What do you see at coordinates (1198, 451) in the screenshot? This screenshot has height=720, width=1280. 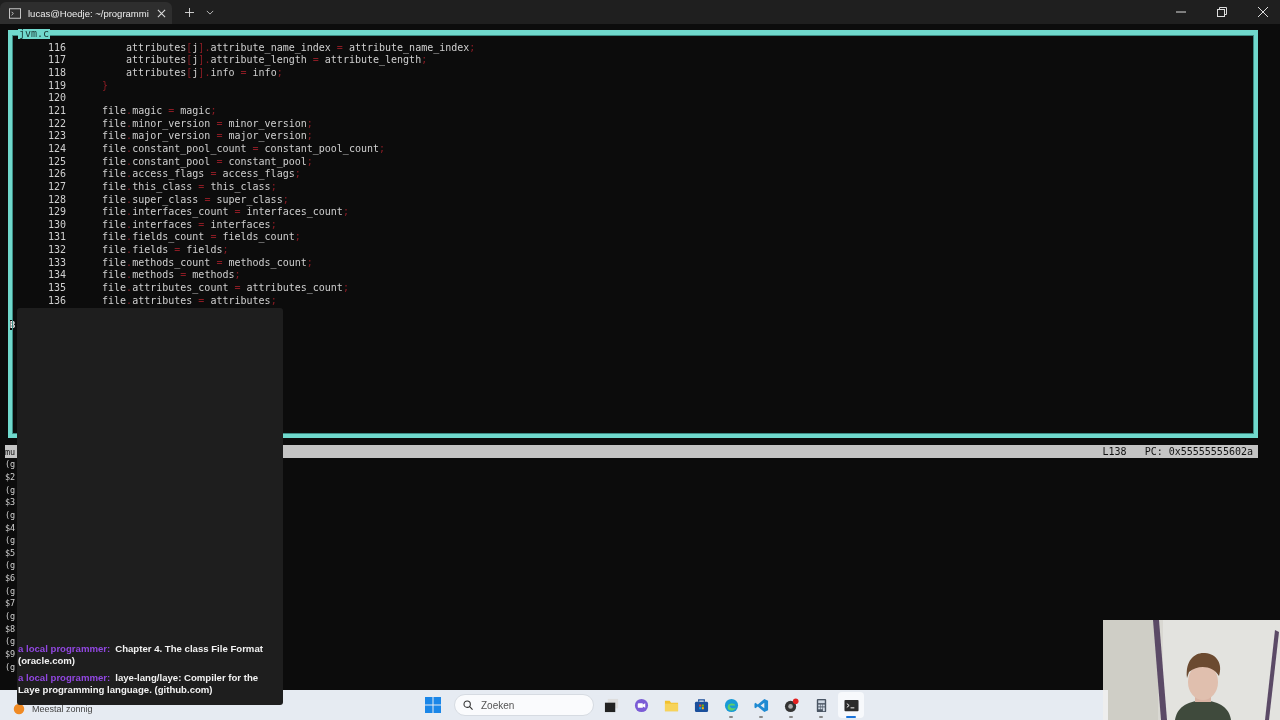 I see `pc-indicator: PC: 0x55555555602a` at bounding box center [1198, 451].